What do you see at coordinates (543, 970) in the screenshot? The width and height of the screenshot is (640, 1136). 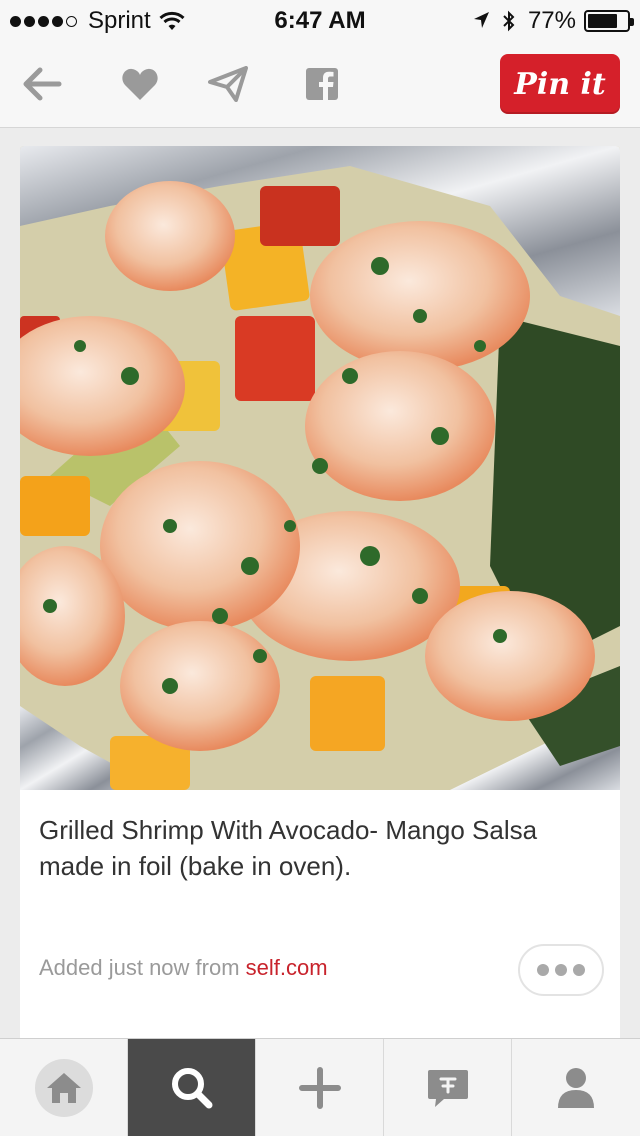 I see `more-dots-icon` at bounding box center [543, 970].